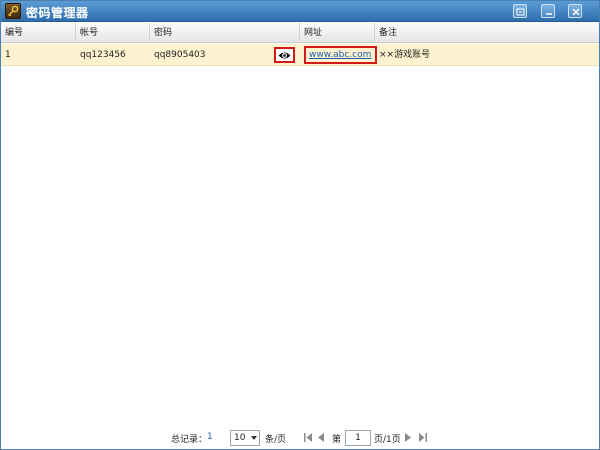 This screenshot has height=450, width=600. What do you see at coordinates (337, 33) in the screenshot?
I see `column-header-url: 网址` at bounding box center [337, 33].